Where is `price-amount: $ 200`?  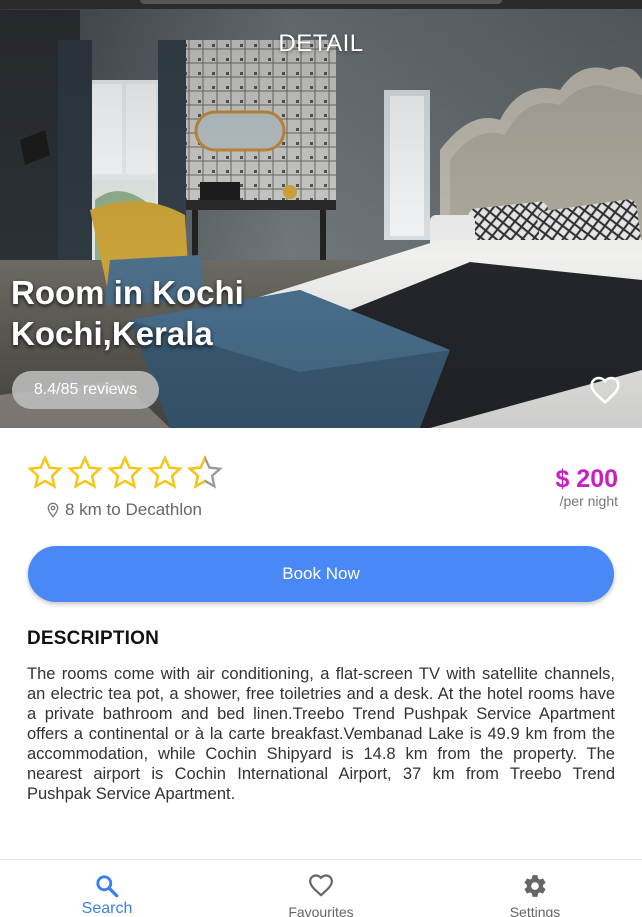 price-amount: $ 200 is located at coordinates (586, 479).